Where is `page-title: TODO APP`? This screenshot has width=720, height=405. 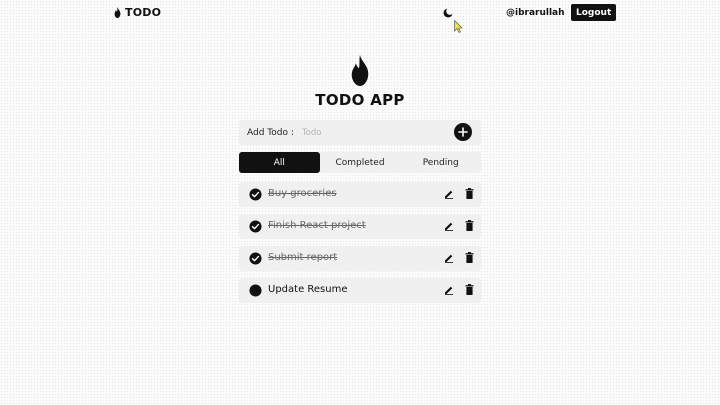
page-title: TODO APP is located at coordinates (360, 100).